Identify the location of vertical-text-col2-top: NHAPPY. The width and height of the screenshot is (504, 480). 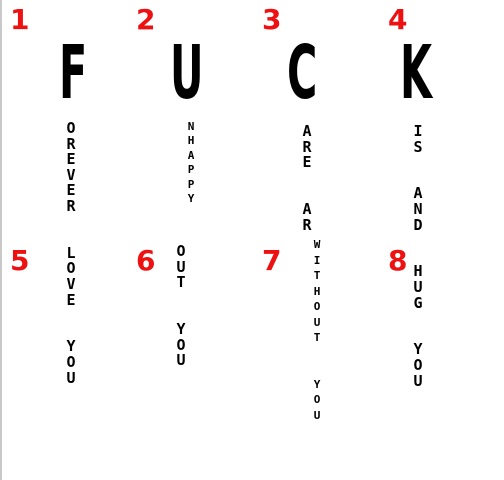
(191, 164).